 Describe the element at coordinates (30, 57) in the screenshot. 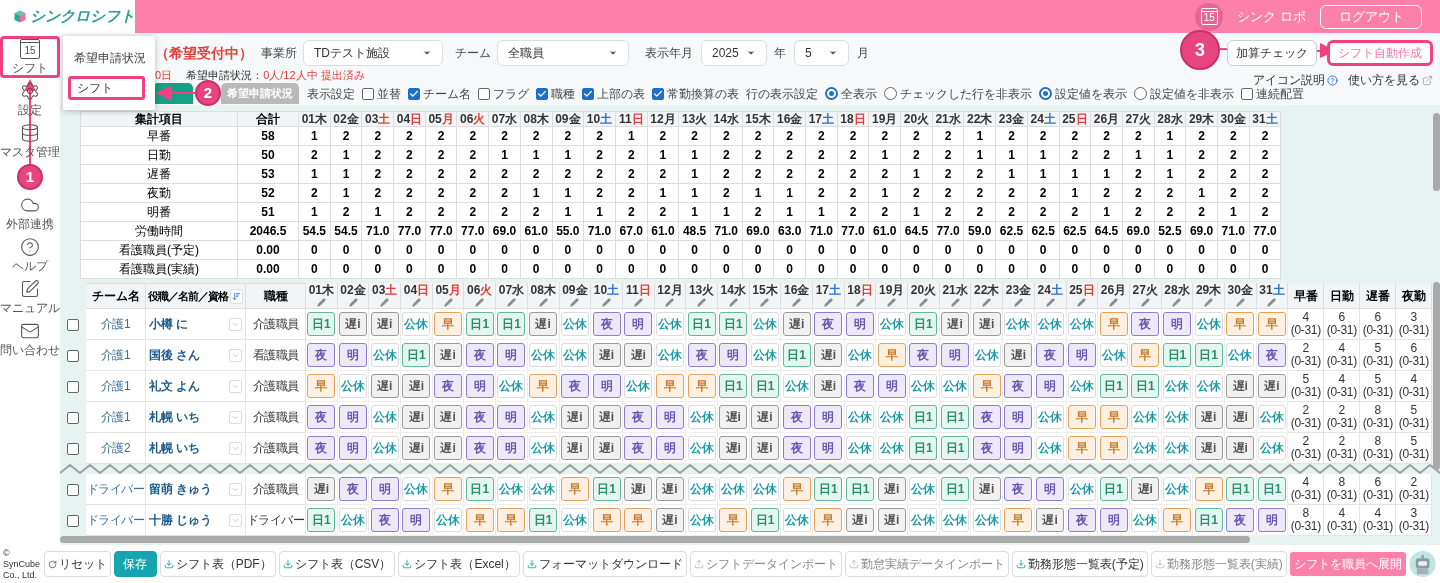

I see `sidebar-item: 15 シフト` at that location.